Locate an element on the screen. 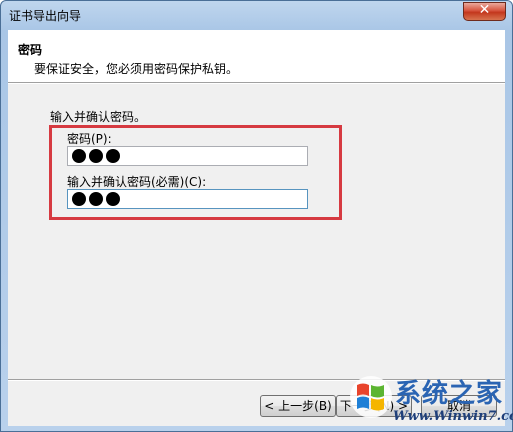  instruction-text: 输入并确认密码。 is located at coordinates (98, 117).